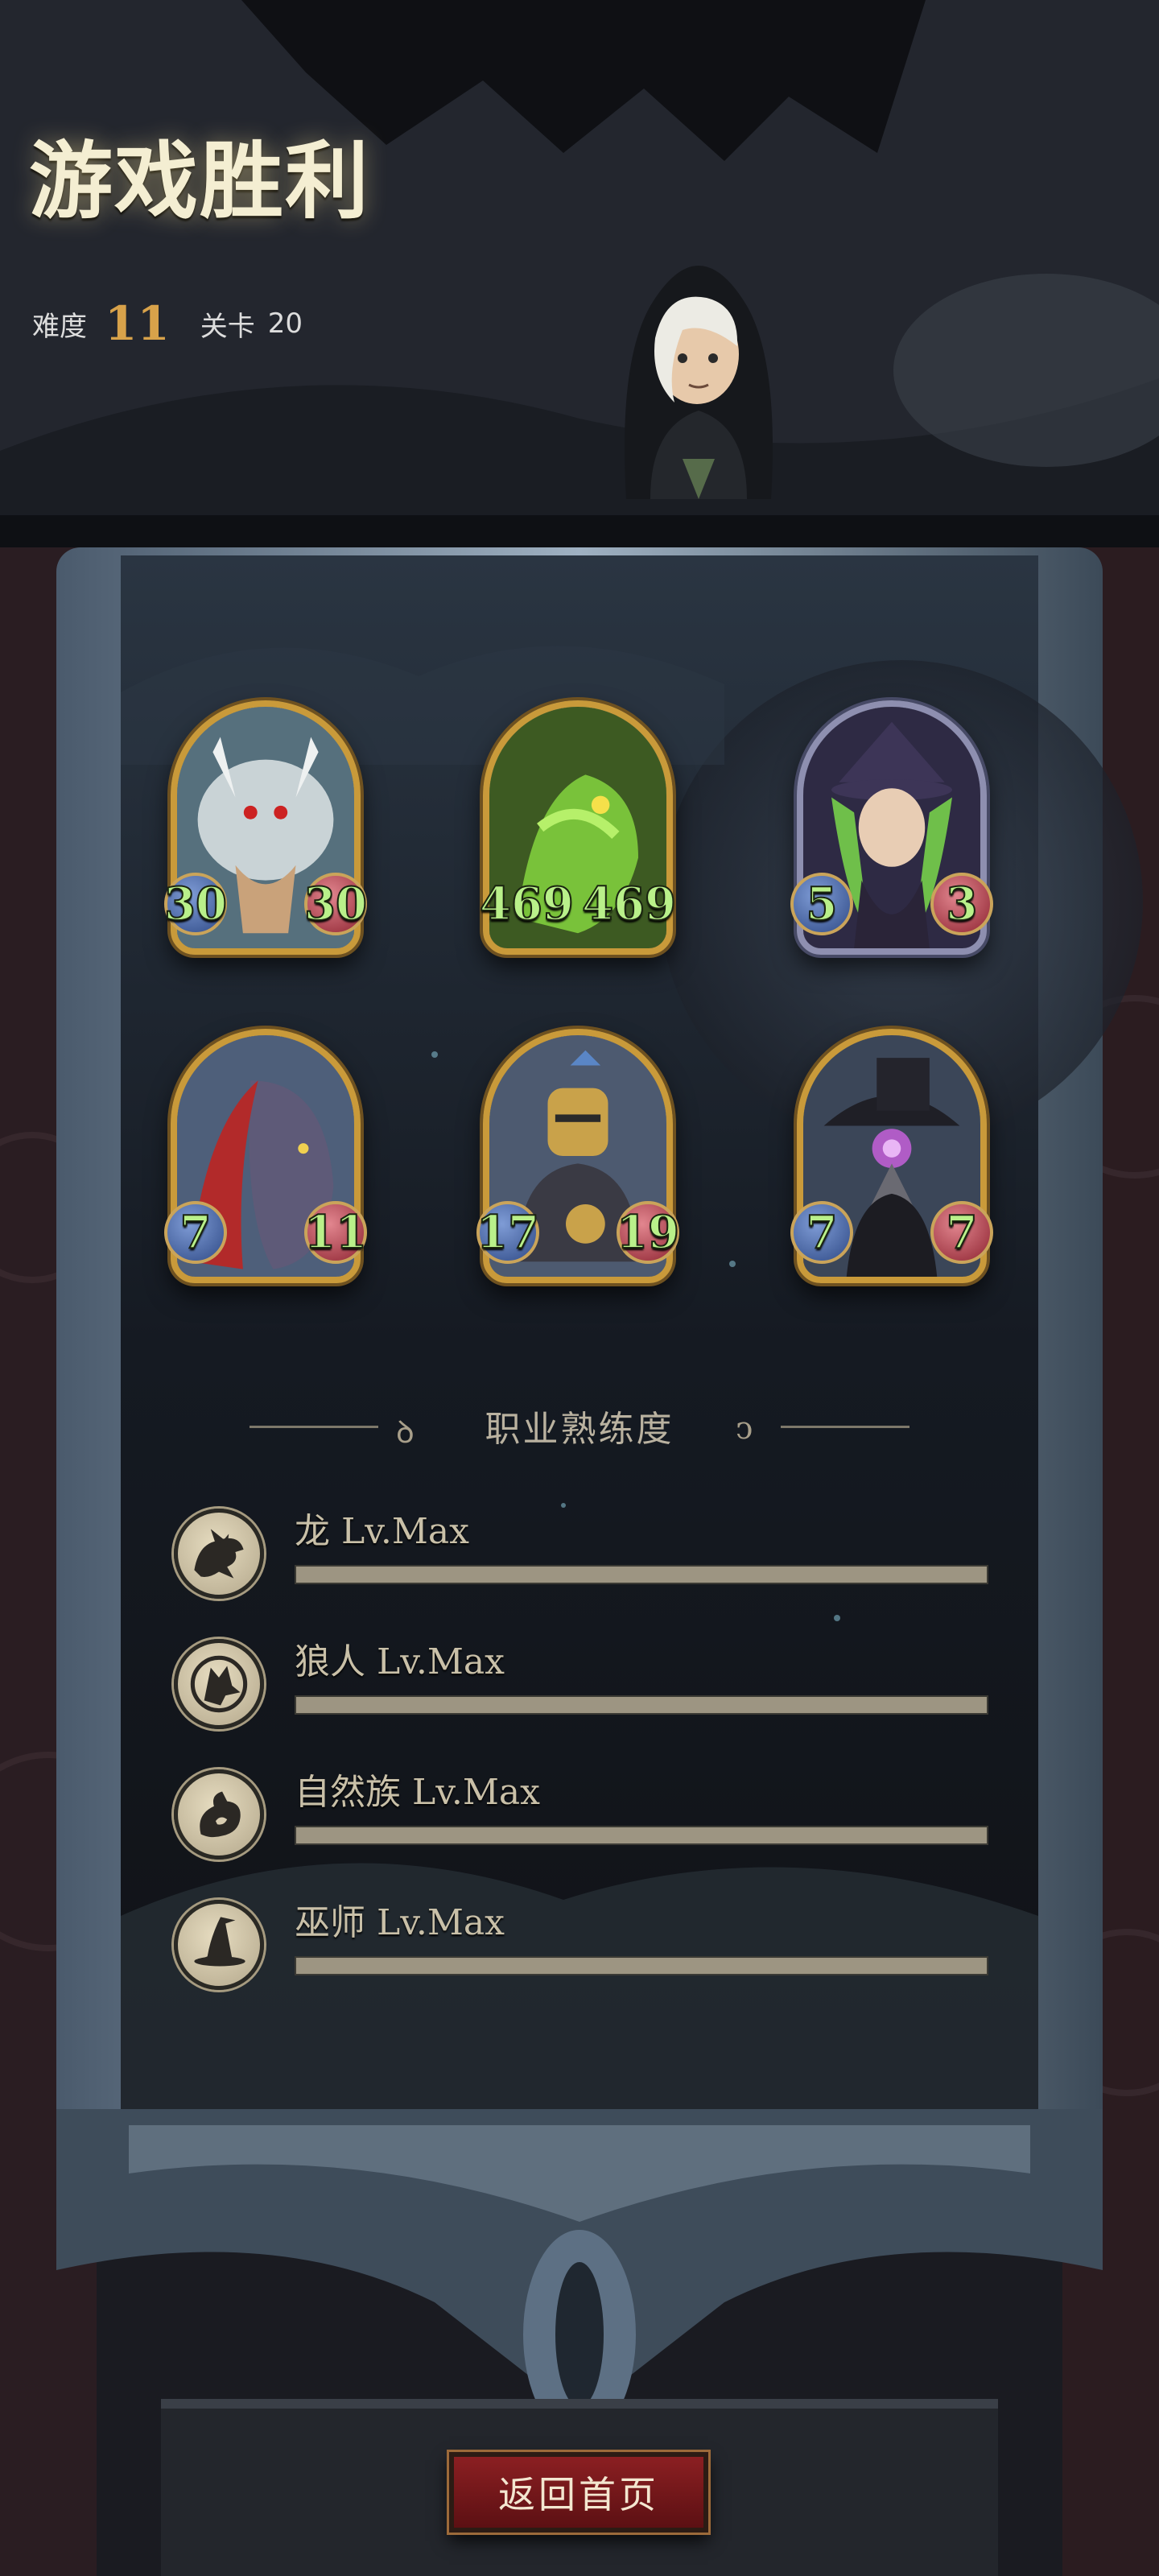  I want to click on dragon-icon, so click(219, 1554).